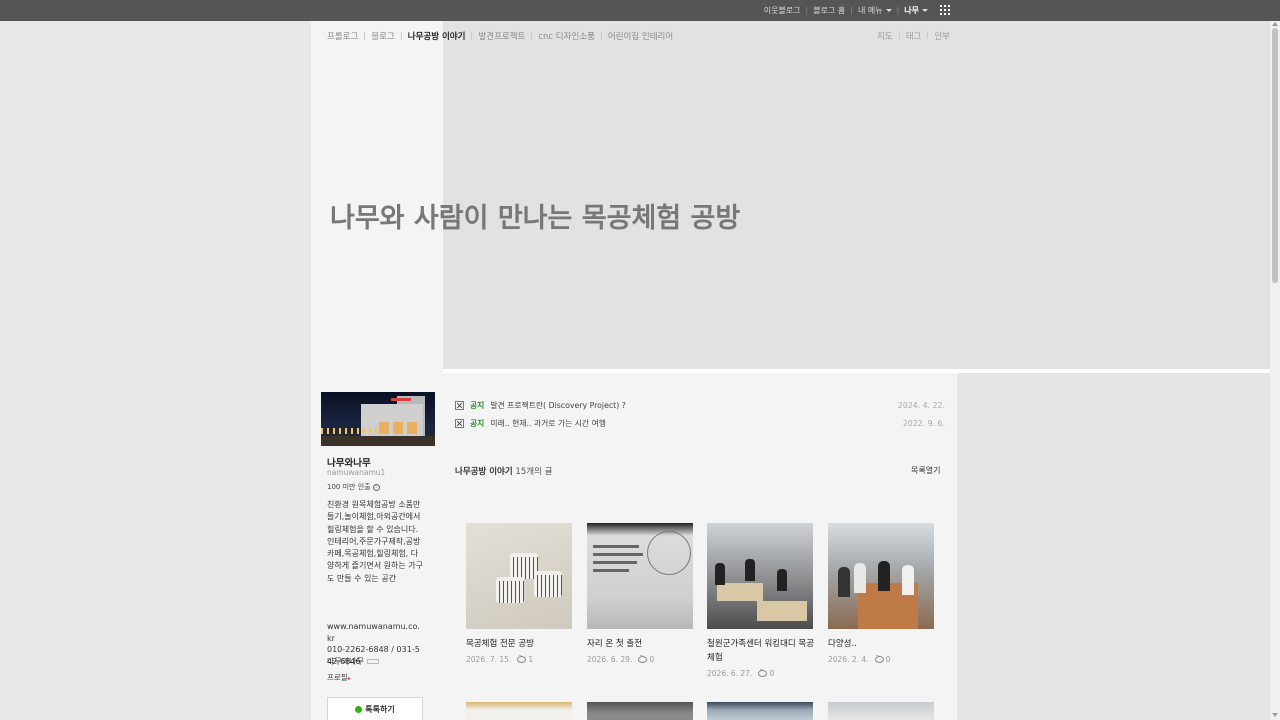  What do you see at coordinates (942, 36) in the screenshot?
I see `guestbook-link: 안부` at bounding box center [942, 36].